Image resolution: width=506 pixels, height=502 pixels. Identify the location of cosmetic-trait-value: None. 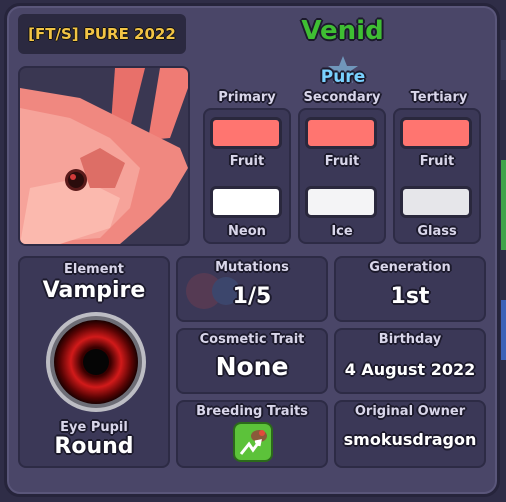
(252, 366).